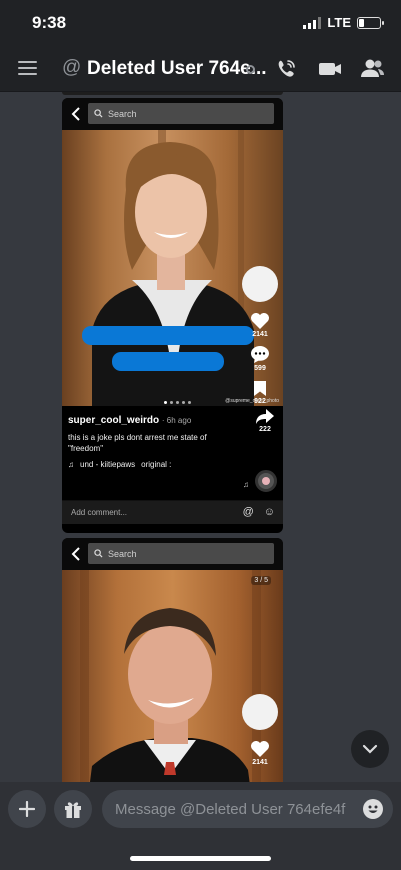 Image resolution: width=401 pixels, height=870 pixels. I want to click on sound-disc-icon, so click(266, 481).